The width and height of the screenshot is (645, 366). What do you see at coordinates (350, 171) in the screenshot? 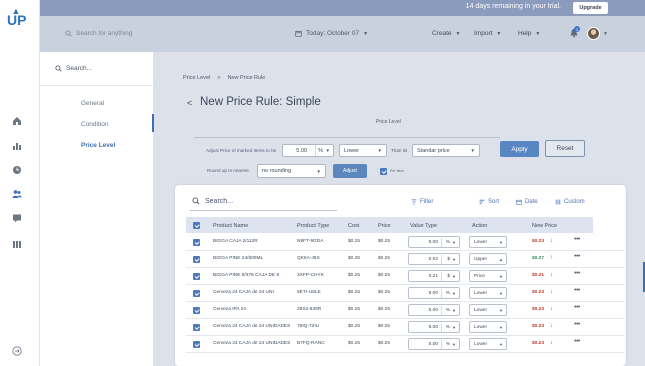
I see `adjust-button: Adjust` at bounding box center [350, 171].